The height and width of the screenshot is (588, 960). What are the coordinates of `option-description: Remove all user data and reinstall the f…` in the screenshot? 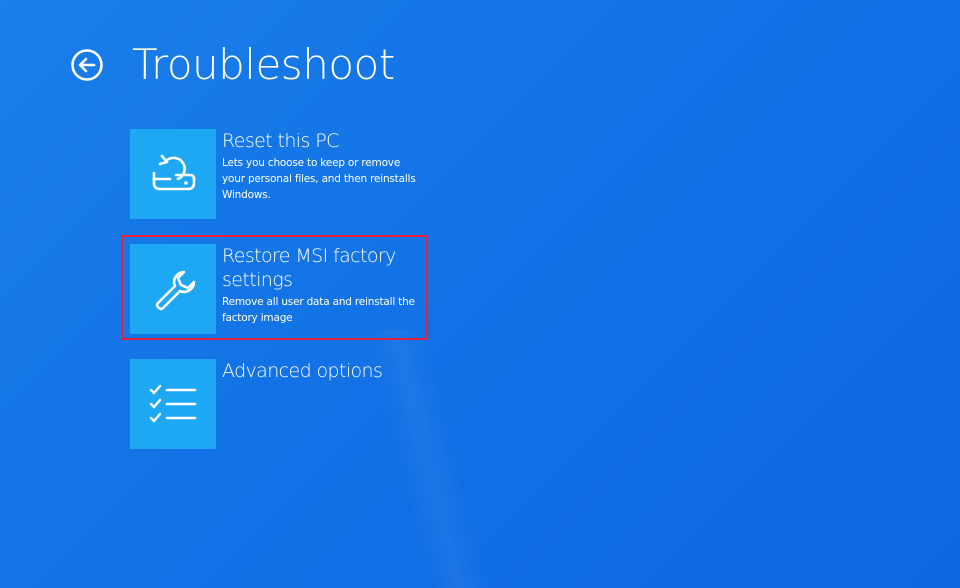 It's located at (318, 310).